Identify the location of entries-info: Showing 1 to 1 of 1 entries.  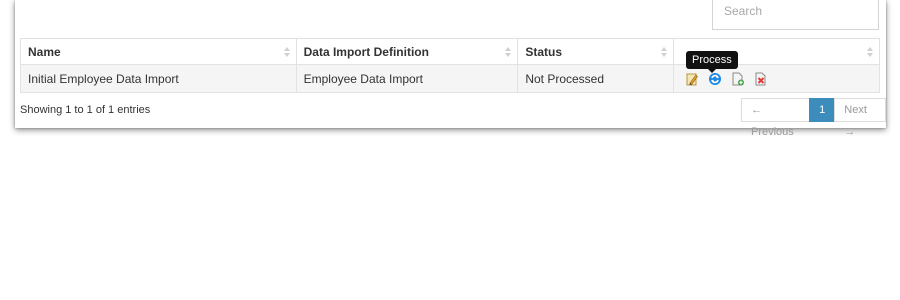
(85, 110).